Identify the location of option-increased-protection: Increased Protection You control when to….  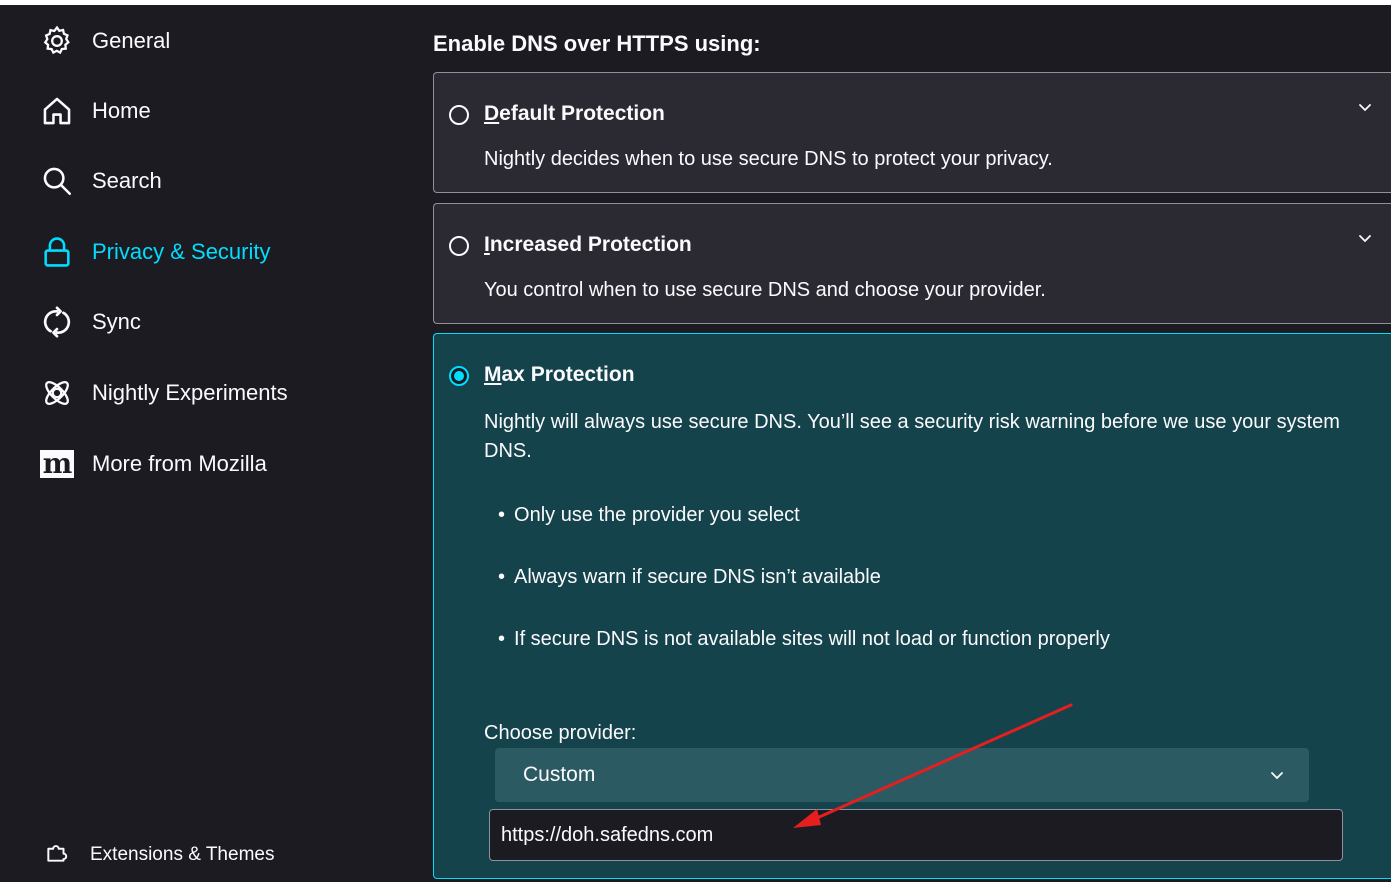
(912, 263).